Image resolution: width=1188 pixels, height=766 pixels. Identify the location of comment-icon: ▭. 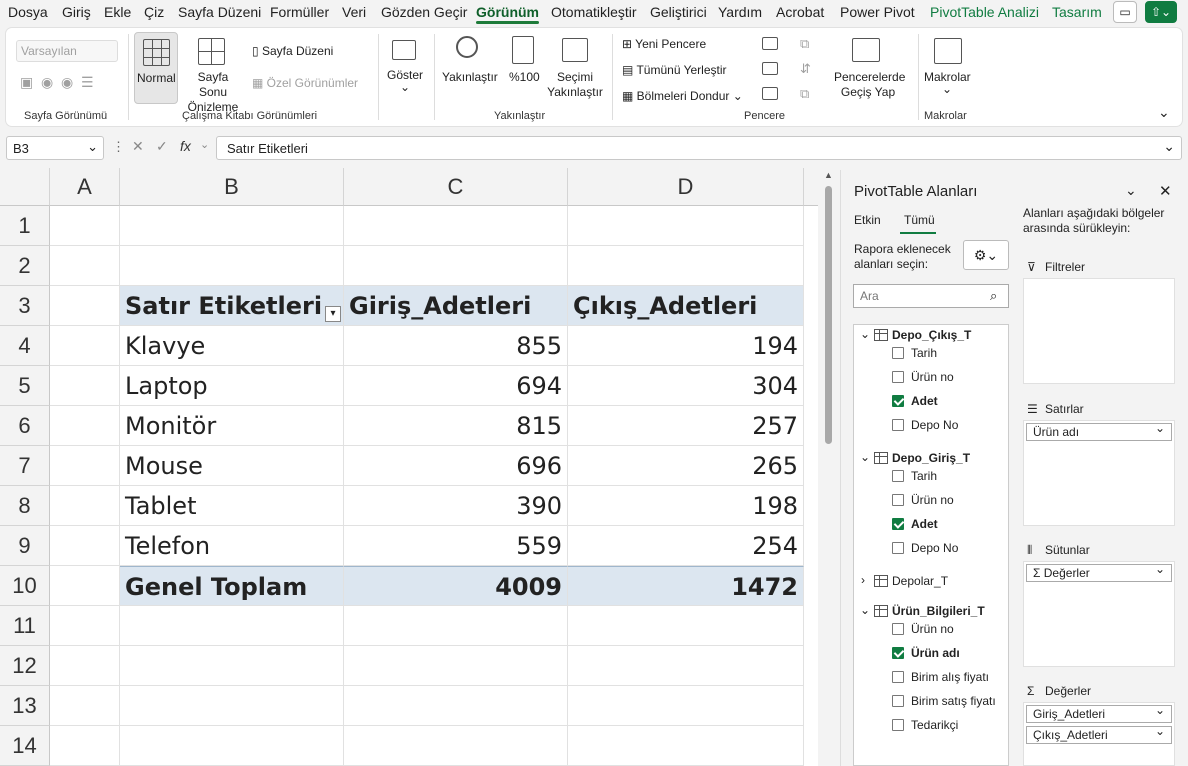
(1125, 12).